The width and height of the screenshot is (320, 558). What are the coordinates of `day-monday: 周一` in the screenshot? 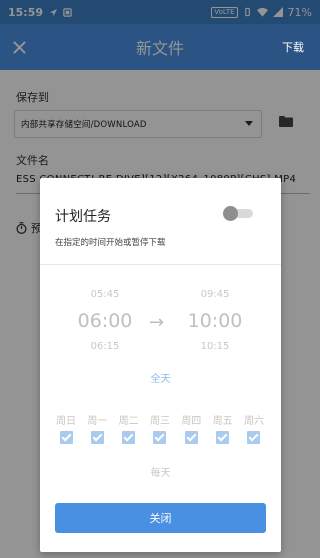 It's located at (97, 428).